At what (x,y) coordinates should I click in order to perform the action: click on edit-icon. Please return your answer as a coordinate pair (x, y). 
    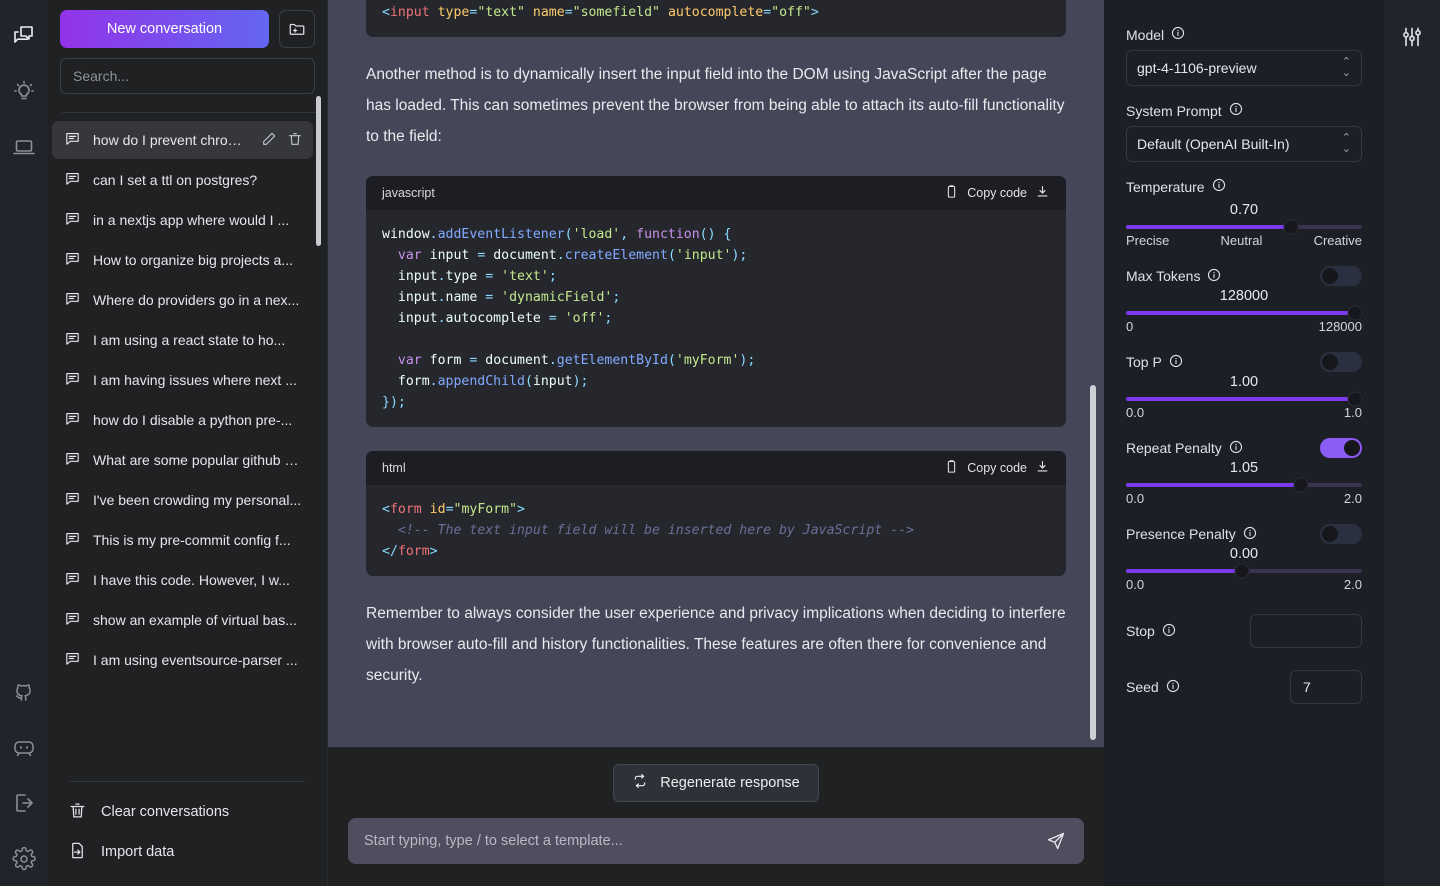
    Looking at the image, I should click on (269, 140).